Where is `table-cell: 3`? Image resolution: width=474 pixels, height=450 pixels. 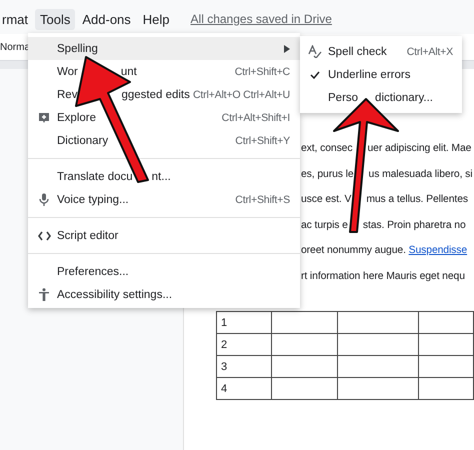
table-cell: 3 is located at coordinates (244, 367).